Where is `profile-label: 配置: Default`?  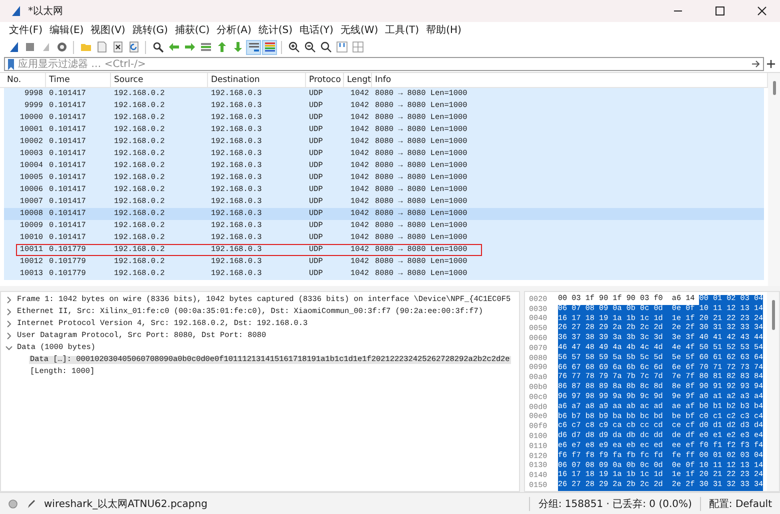
profile-label: 配置: Default is located at coordinates (740, 503).